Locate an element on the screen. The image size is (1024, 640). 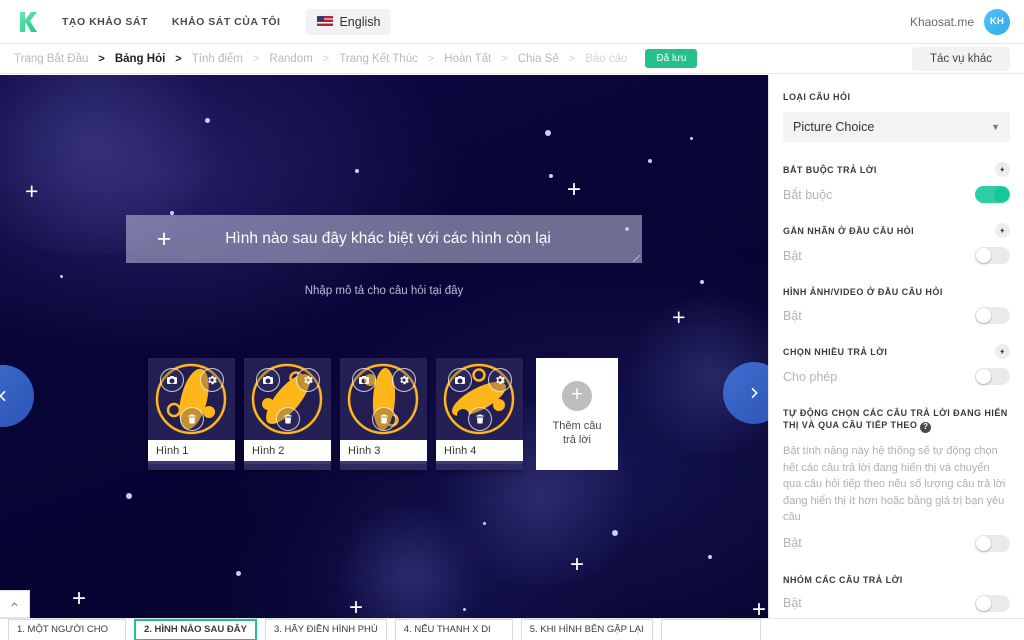
language-label: English is located at coordinates (360, 21).